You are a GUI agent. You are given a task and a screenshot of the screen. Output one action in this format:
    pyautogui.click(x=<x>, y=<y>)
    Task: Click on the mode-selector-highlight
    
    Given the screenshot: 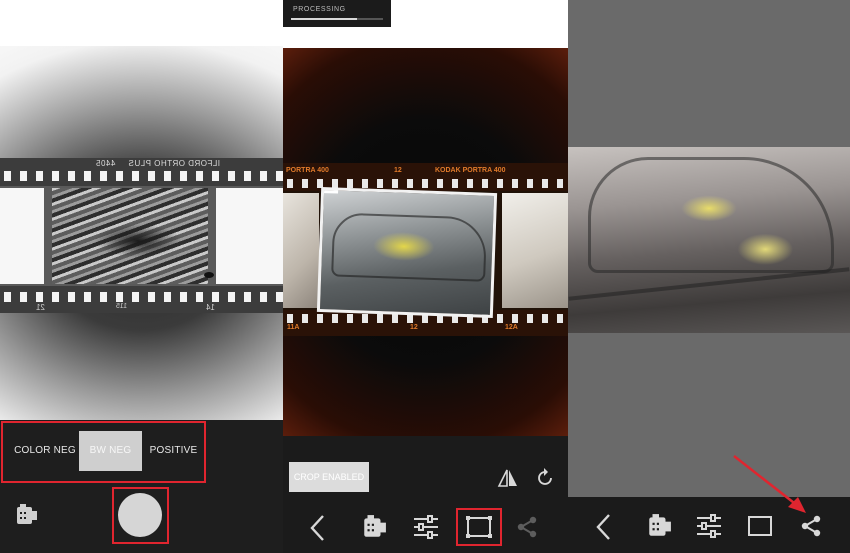 What is the action you would take?
    pyautogui.click(x=103, y=452)
    